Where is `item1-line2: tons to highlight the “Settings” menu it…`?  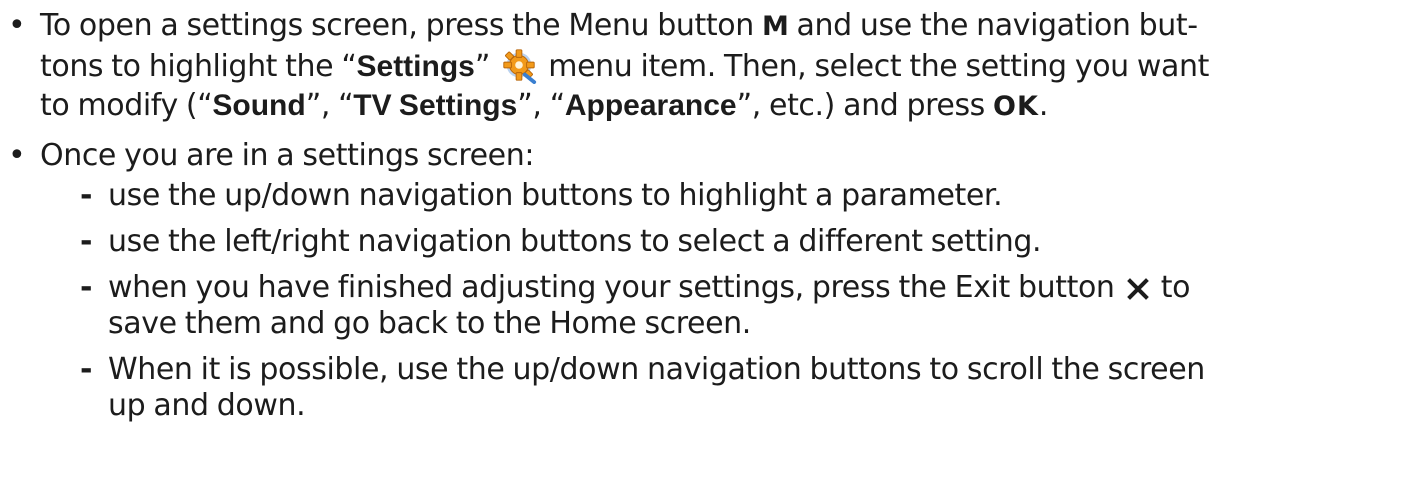
item1-line2: tons to highlight the “Settings” menu it… is located at coordinates (624, 66).